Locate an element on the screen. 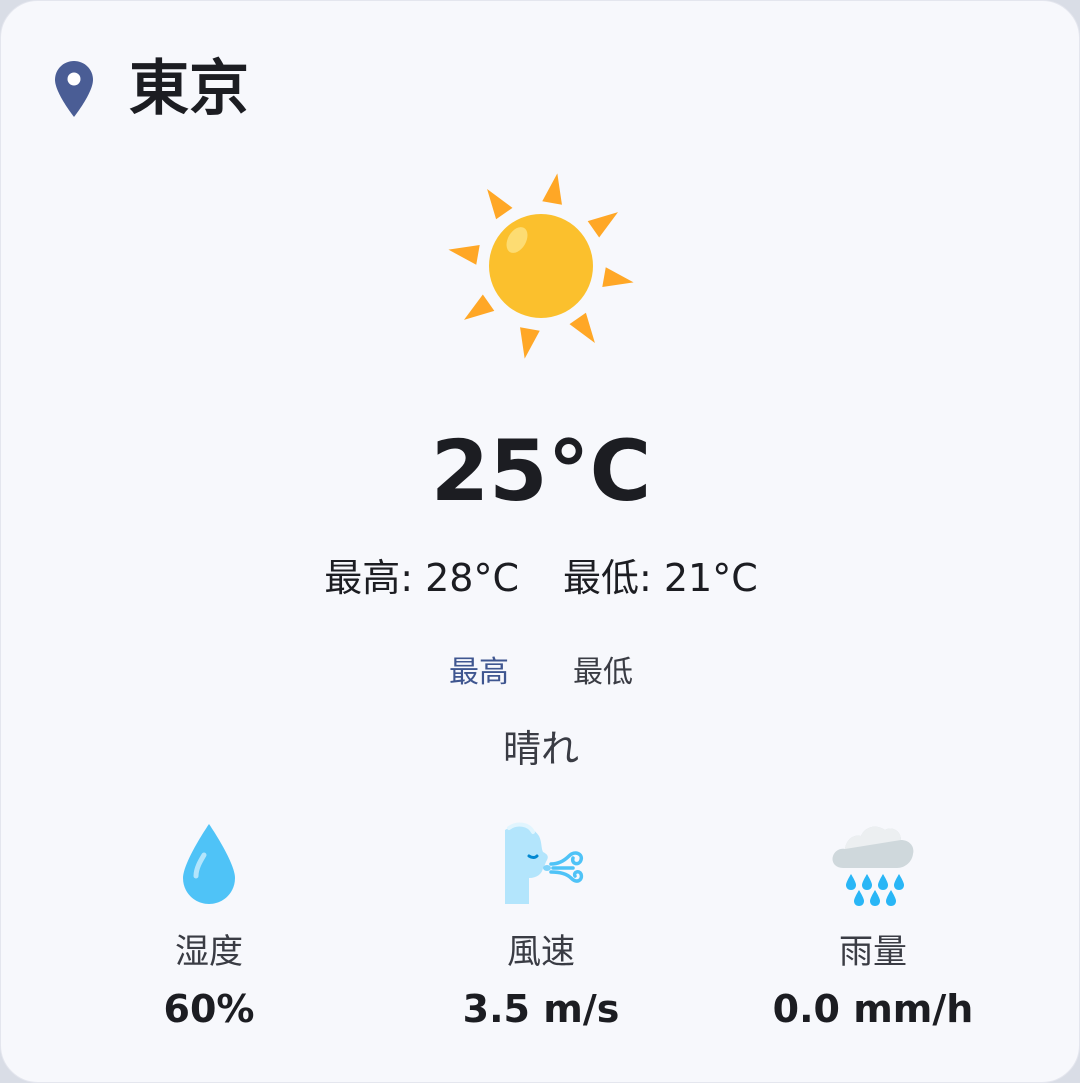 This screenshot has height=1083, width=1080. stat-value: 60% is located at coordinates (209, 1009).